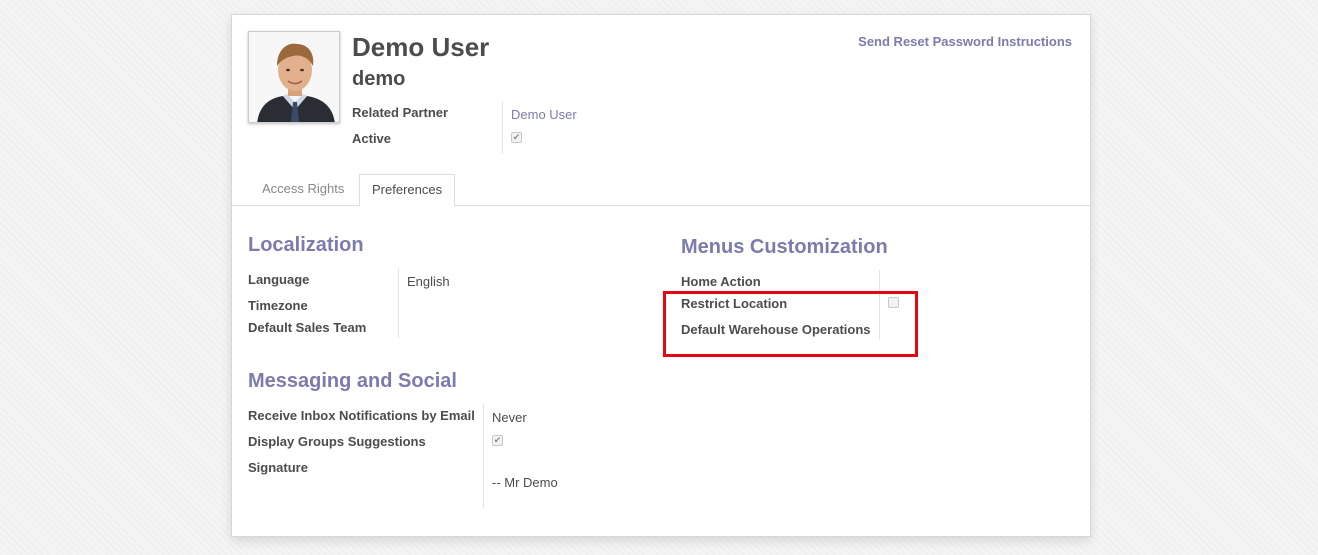  Describe the element at coordinates (497, 440) in the screenshot. I see `display-groups-checkbox` at that location.